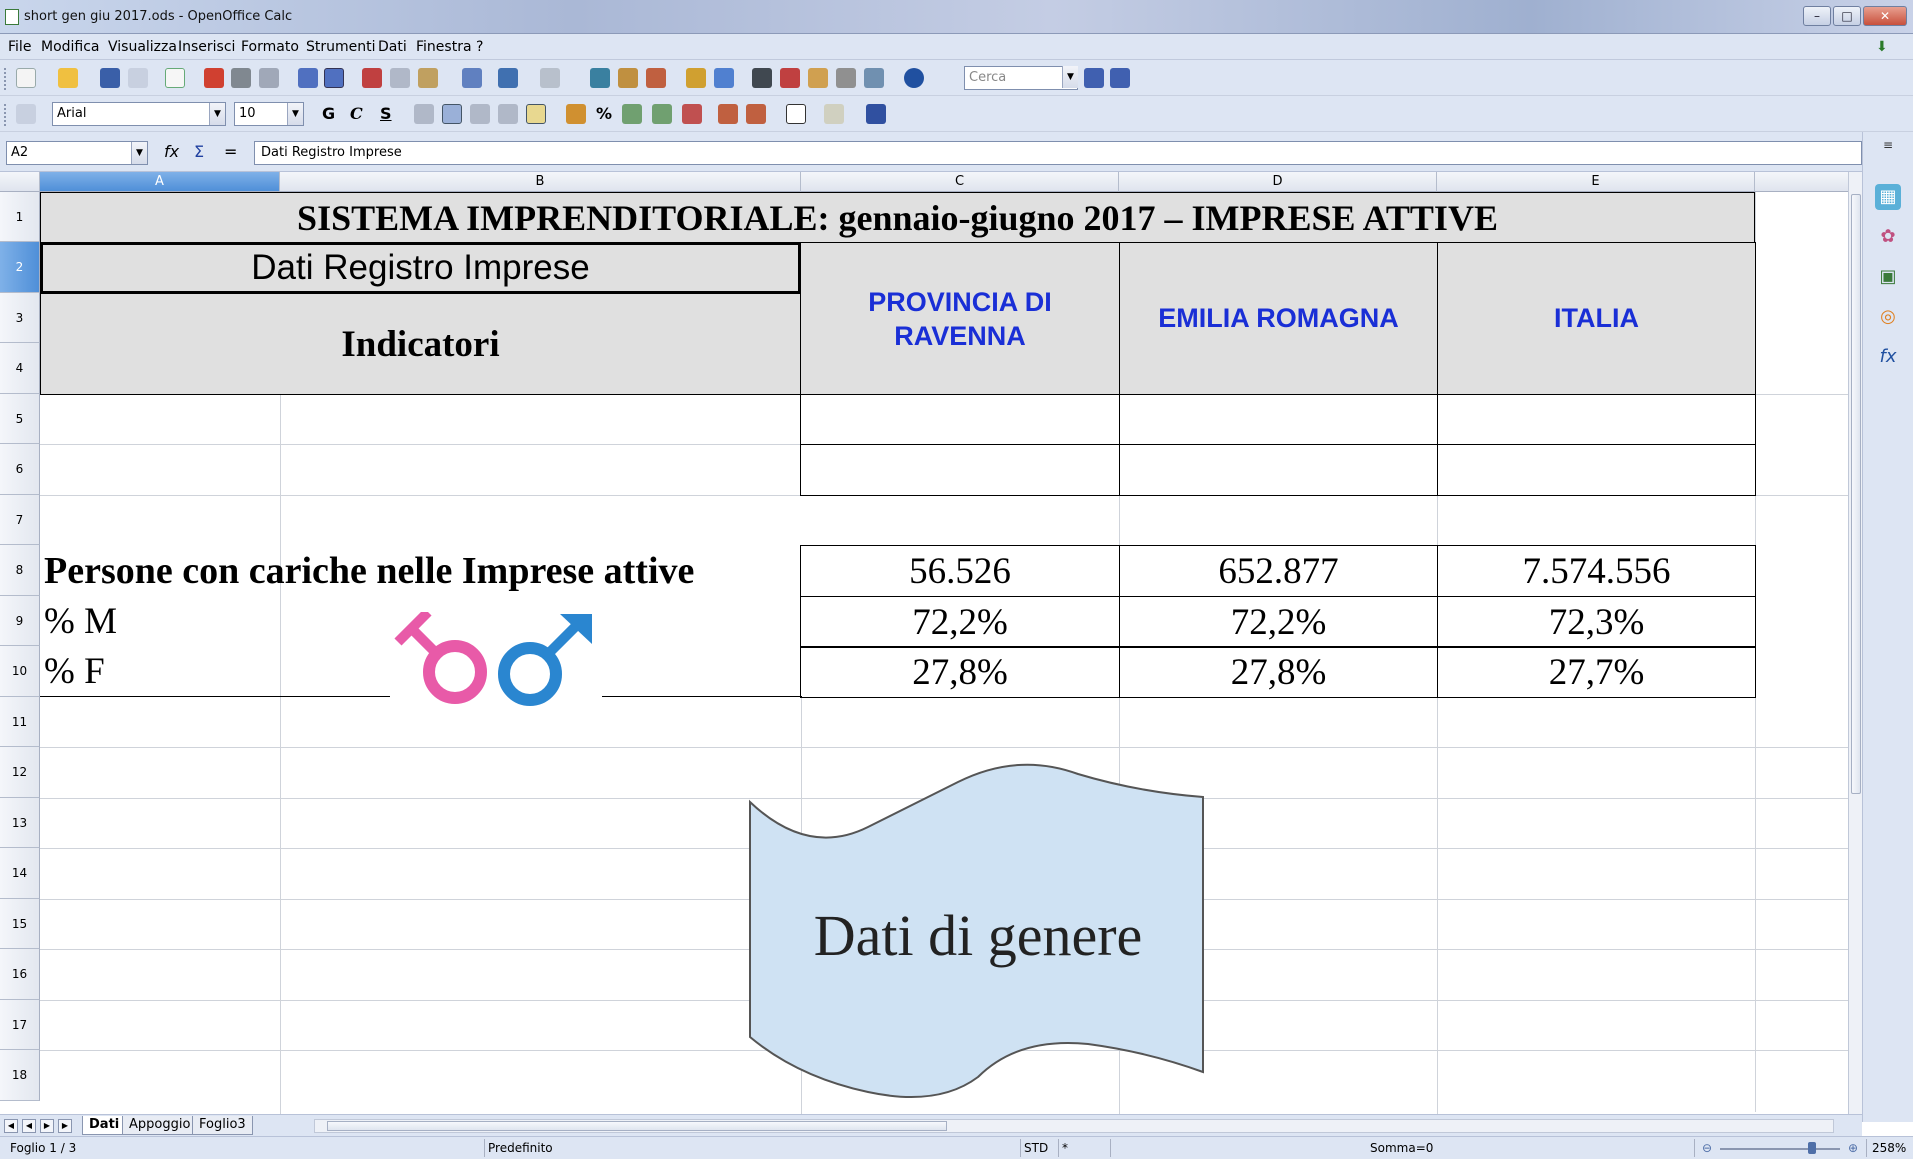  What do you see at coordinates (341, 47) in the screenshot?
I see `menu-strumenti: Strumenti` at bounding box center [341, 47].